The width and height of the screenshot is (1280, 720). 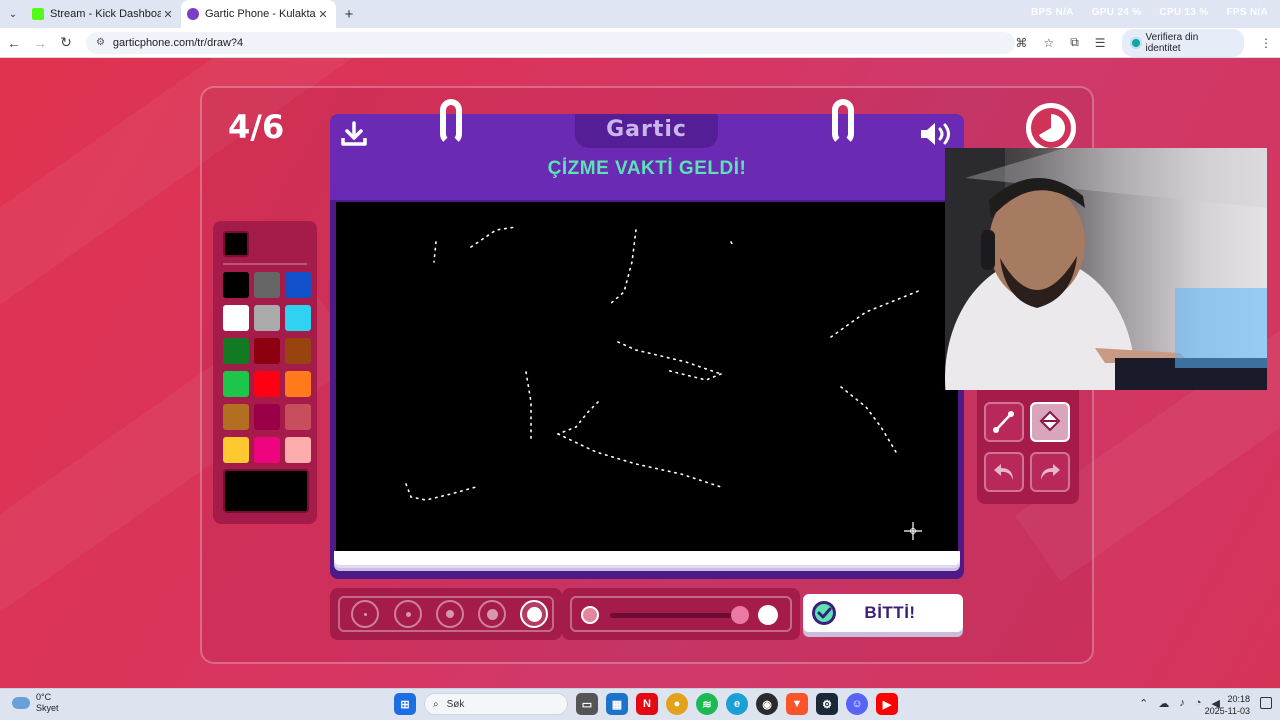 What do you see at coordinates (354, 134) in the screenshot?
I see `download-icon` at bounding box center [354, 134].